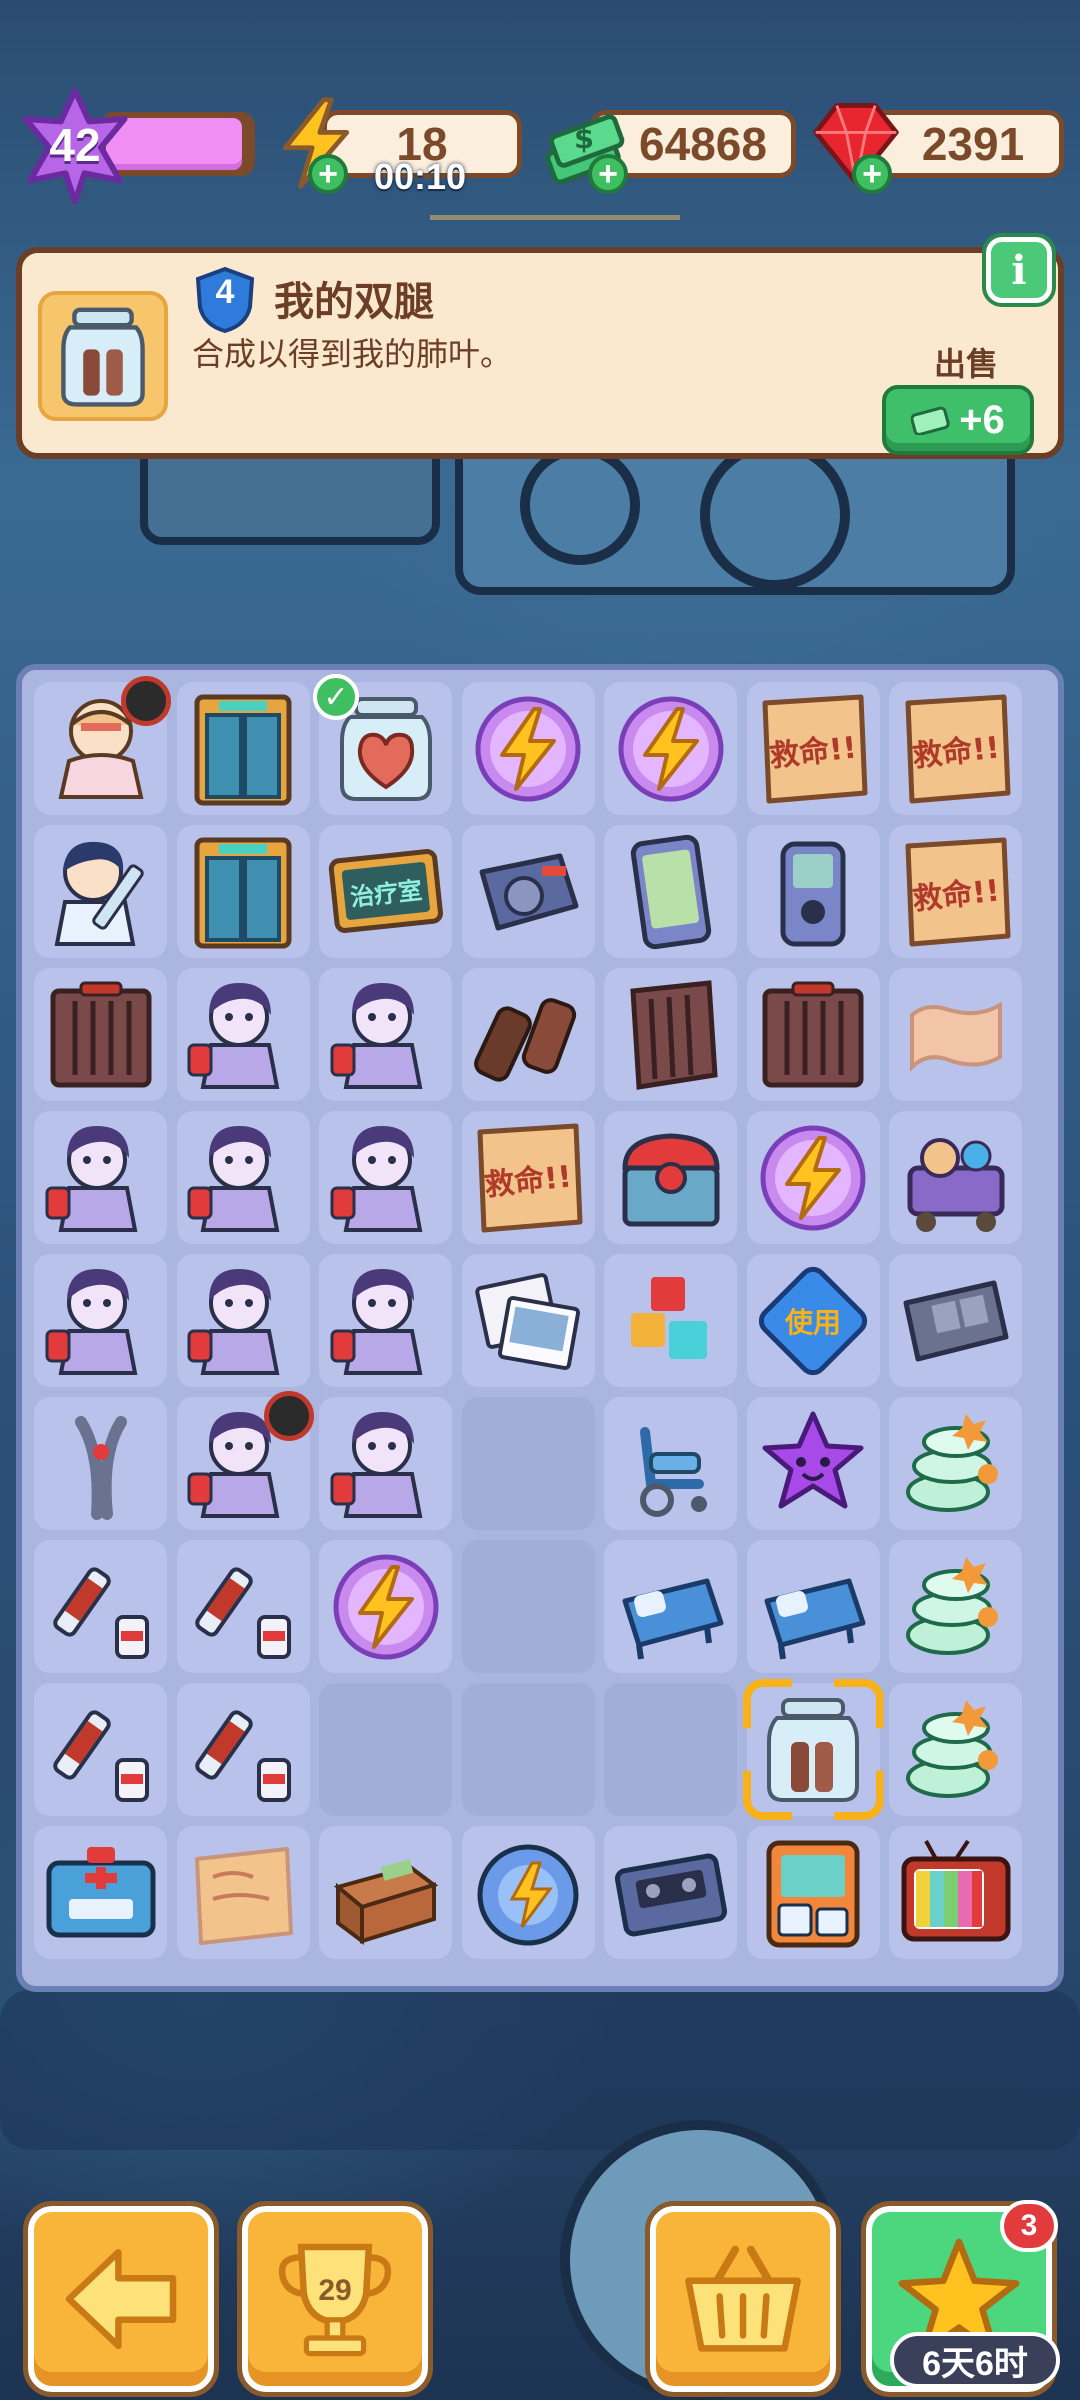 Image resolution: width=1080 pixels, height=2400 pixels. Describe the element at coordinates (958, 420) in the screenshot. I see `sell-button: +6` at that location.